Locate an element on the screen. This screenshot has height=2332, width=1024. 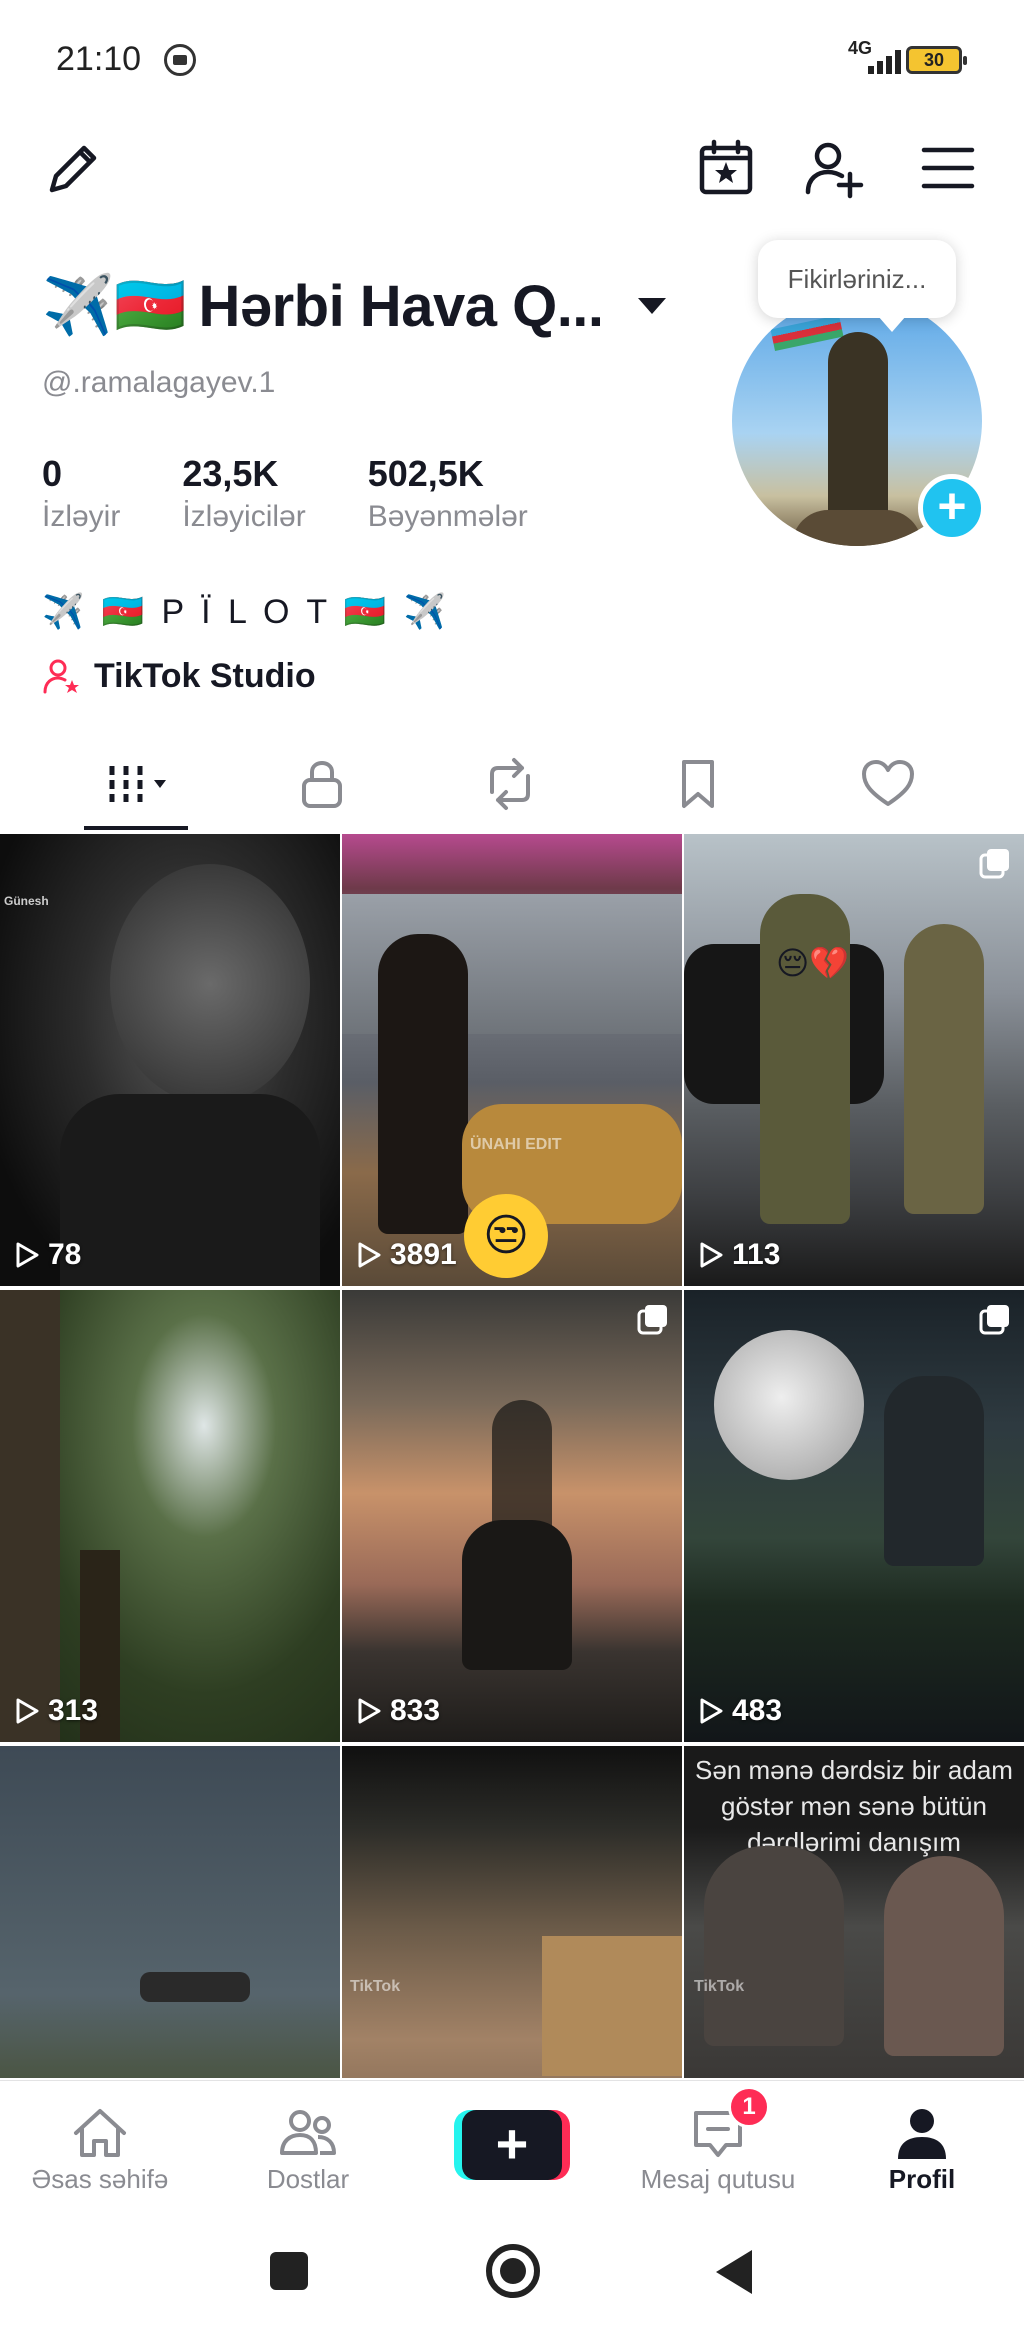
stat-likes: 502,5K Bəyənmələr is located at coordinates (448, 493).